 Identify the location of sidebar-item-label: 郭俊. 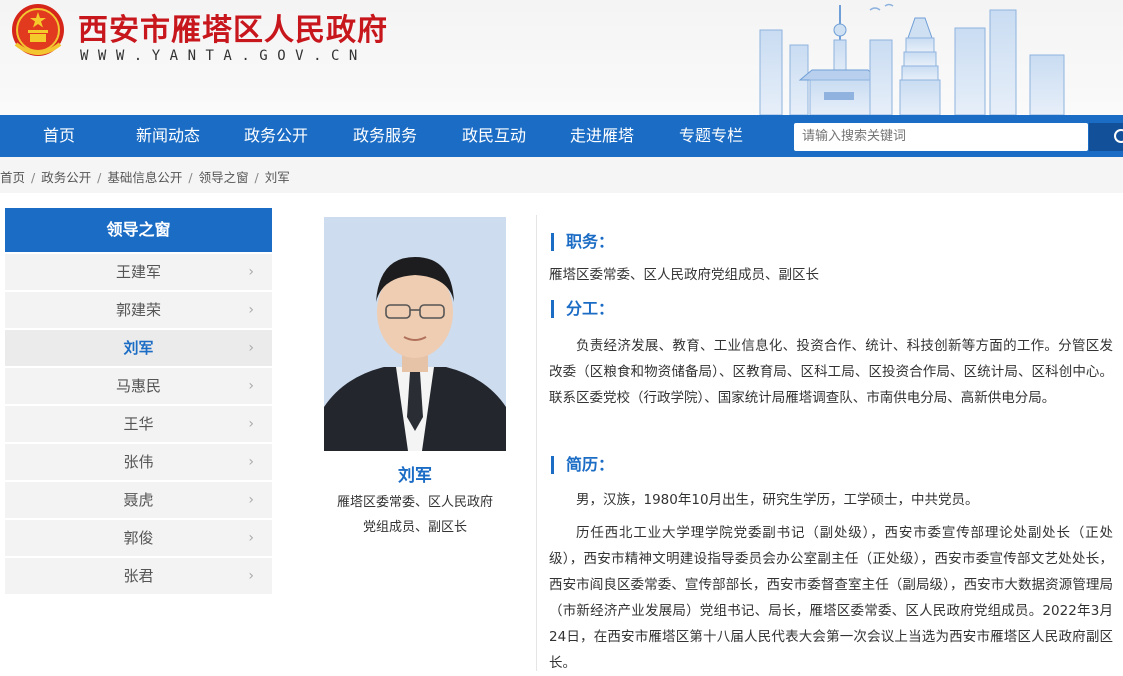
(138, 538).